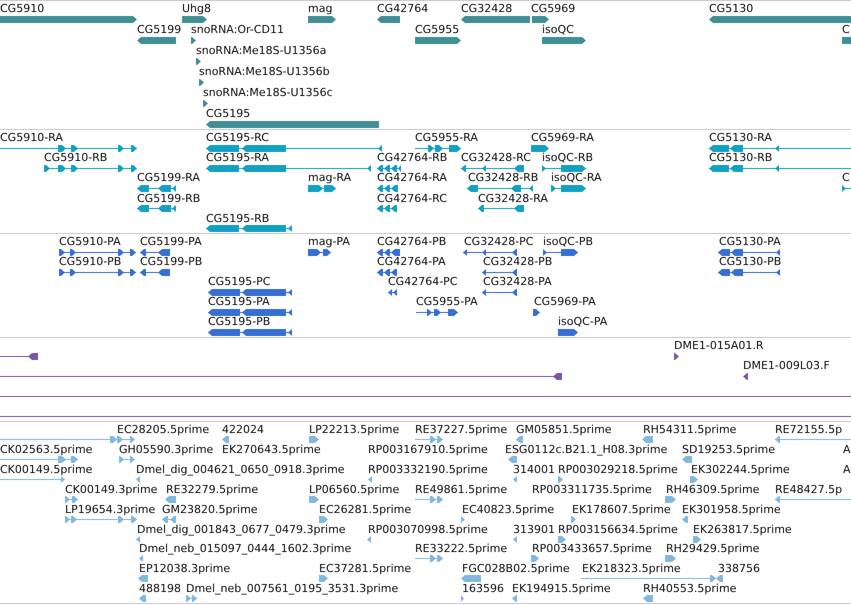 The image size is (851, 605). I want to click on est-label: RE49861.5prime, so click(461, 489).